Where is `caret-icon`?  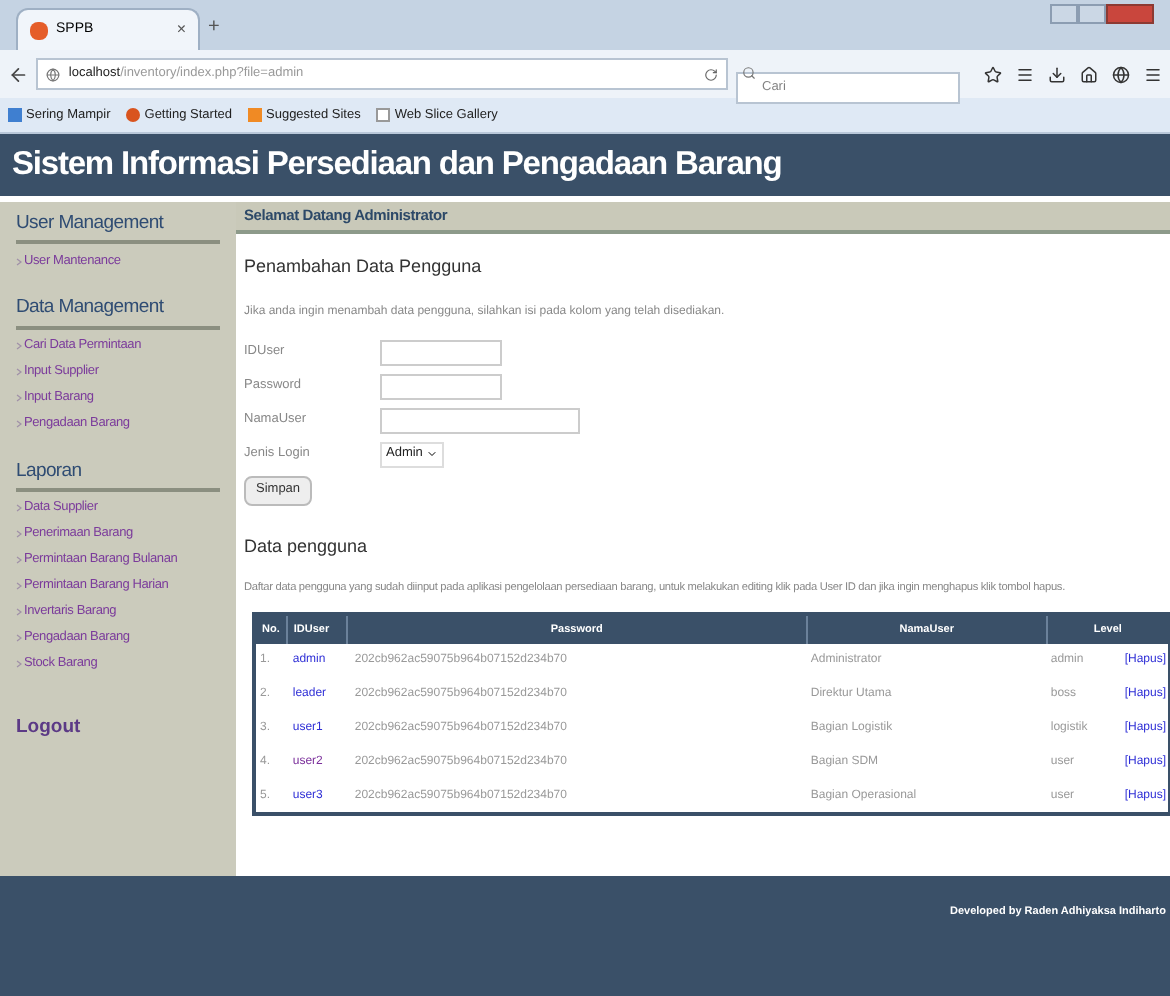
caret-icon is located at coordinates (432, 454).